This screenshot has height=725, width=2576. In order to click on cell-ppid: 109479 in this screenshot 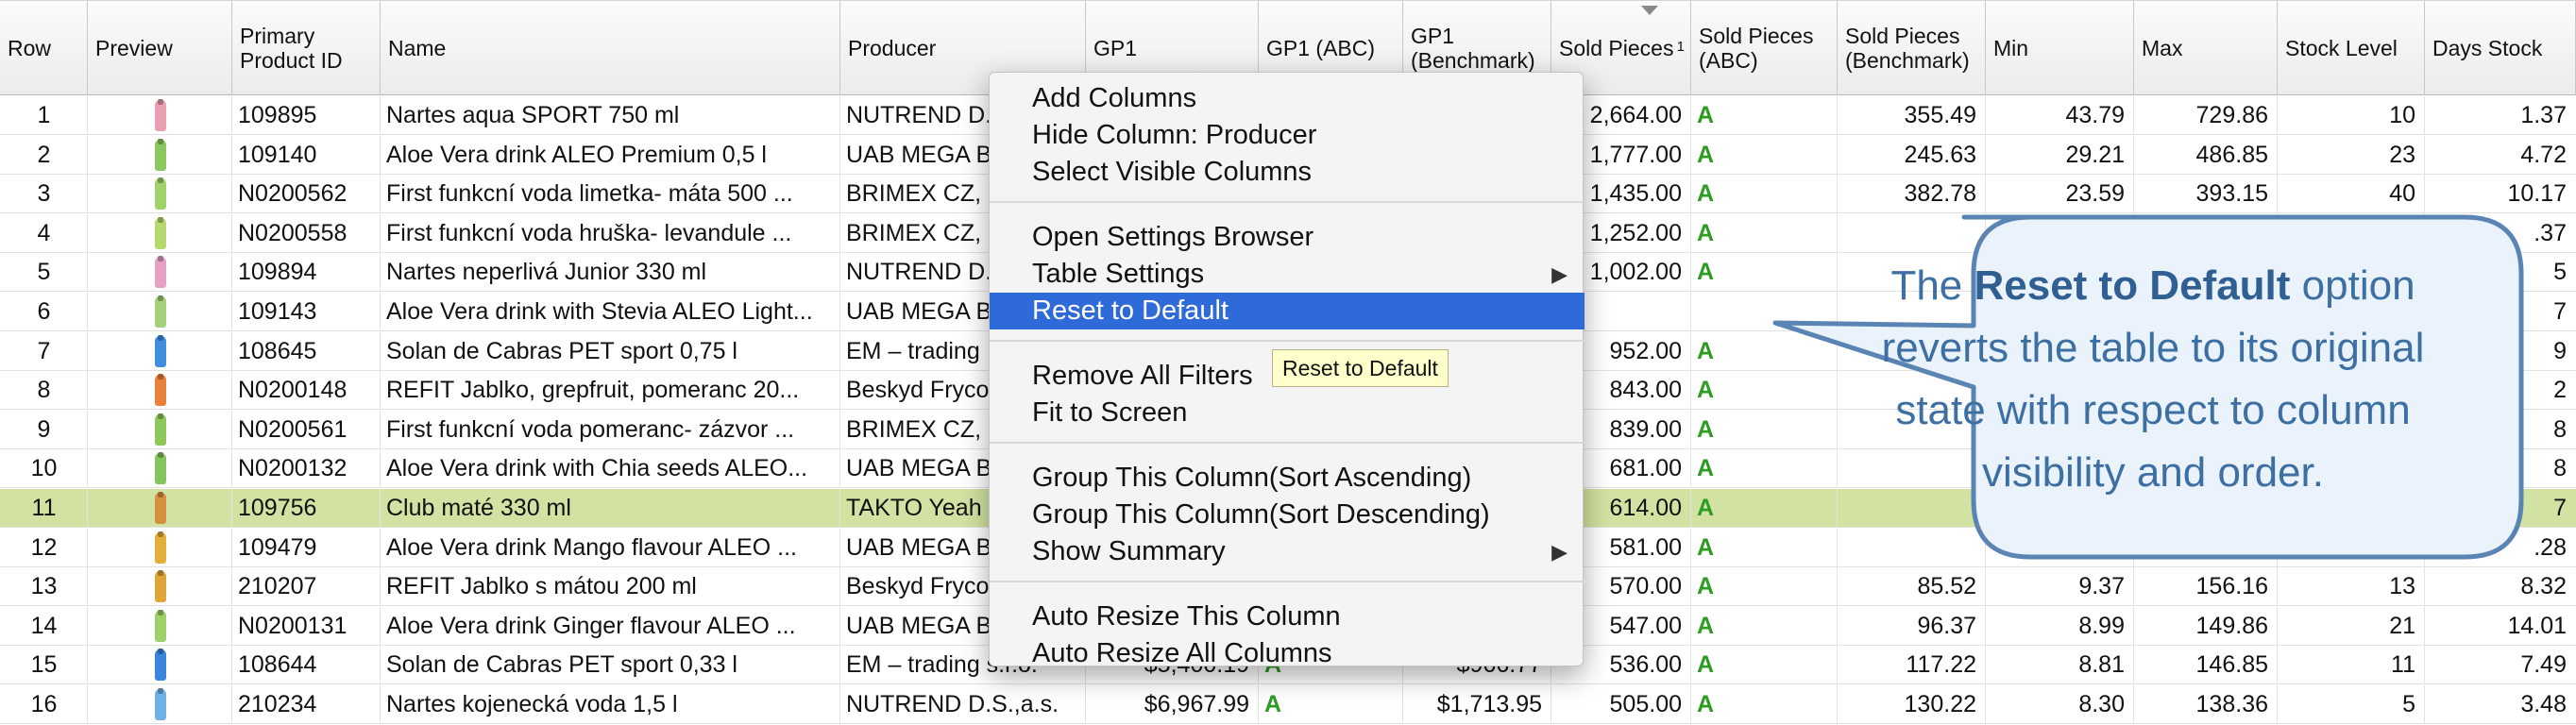, I will do `click(277, 547)`.